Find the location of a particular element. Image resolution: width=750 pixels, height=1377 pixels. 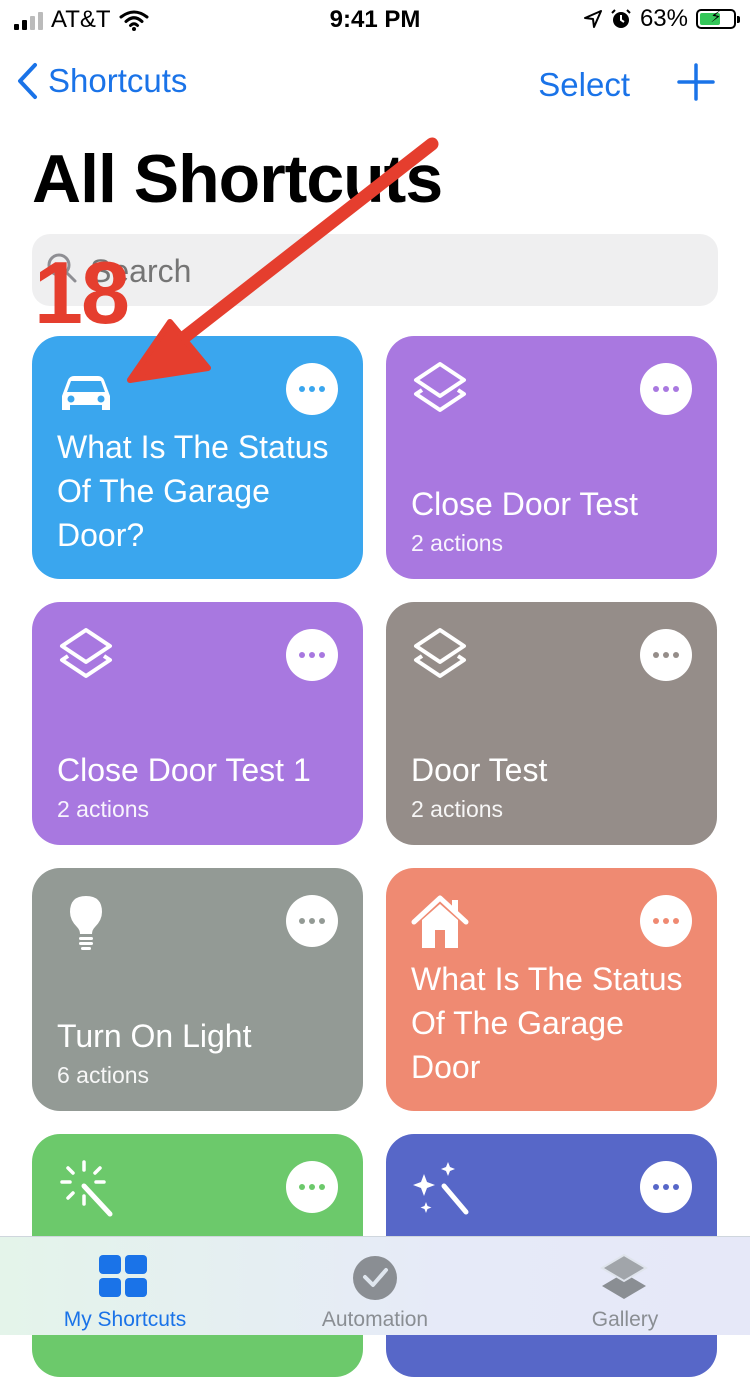

step-number-annotation: 18 is located at coordinates (82, 292).